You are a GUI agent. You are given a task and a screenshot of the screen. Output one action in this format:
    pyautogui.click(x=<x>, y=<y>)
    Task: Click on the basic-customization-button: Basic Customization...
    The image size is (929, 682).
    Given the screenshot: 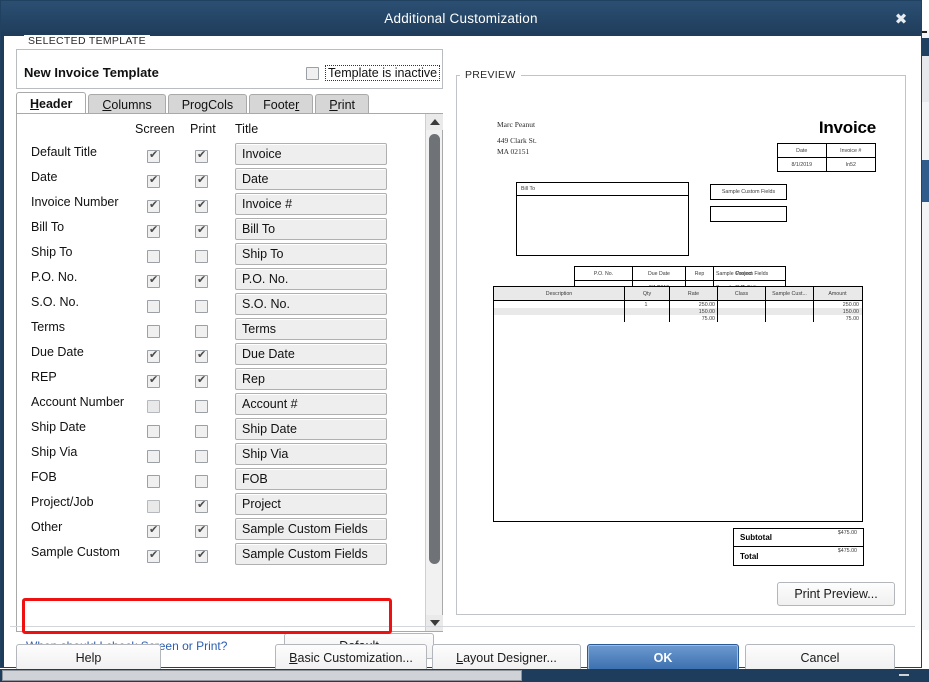 What is the action you would take?
    pyautogui.click(x=351, y=657)
    